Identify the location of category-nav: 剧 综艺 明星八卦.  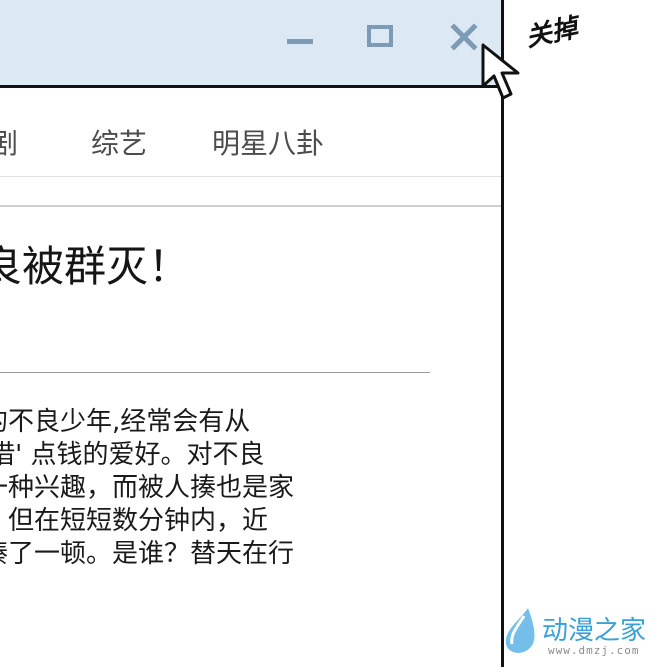
(250, 134).